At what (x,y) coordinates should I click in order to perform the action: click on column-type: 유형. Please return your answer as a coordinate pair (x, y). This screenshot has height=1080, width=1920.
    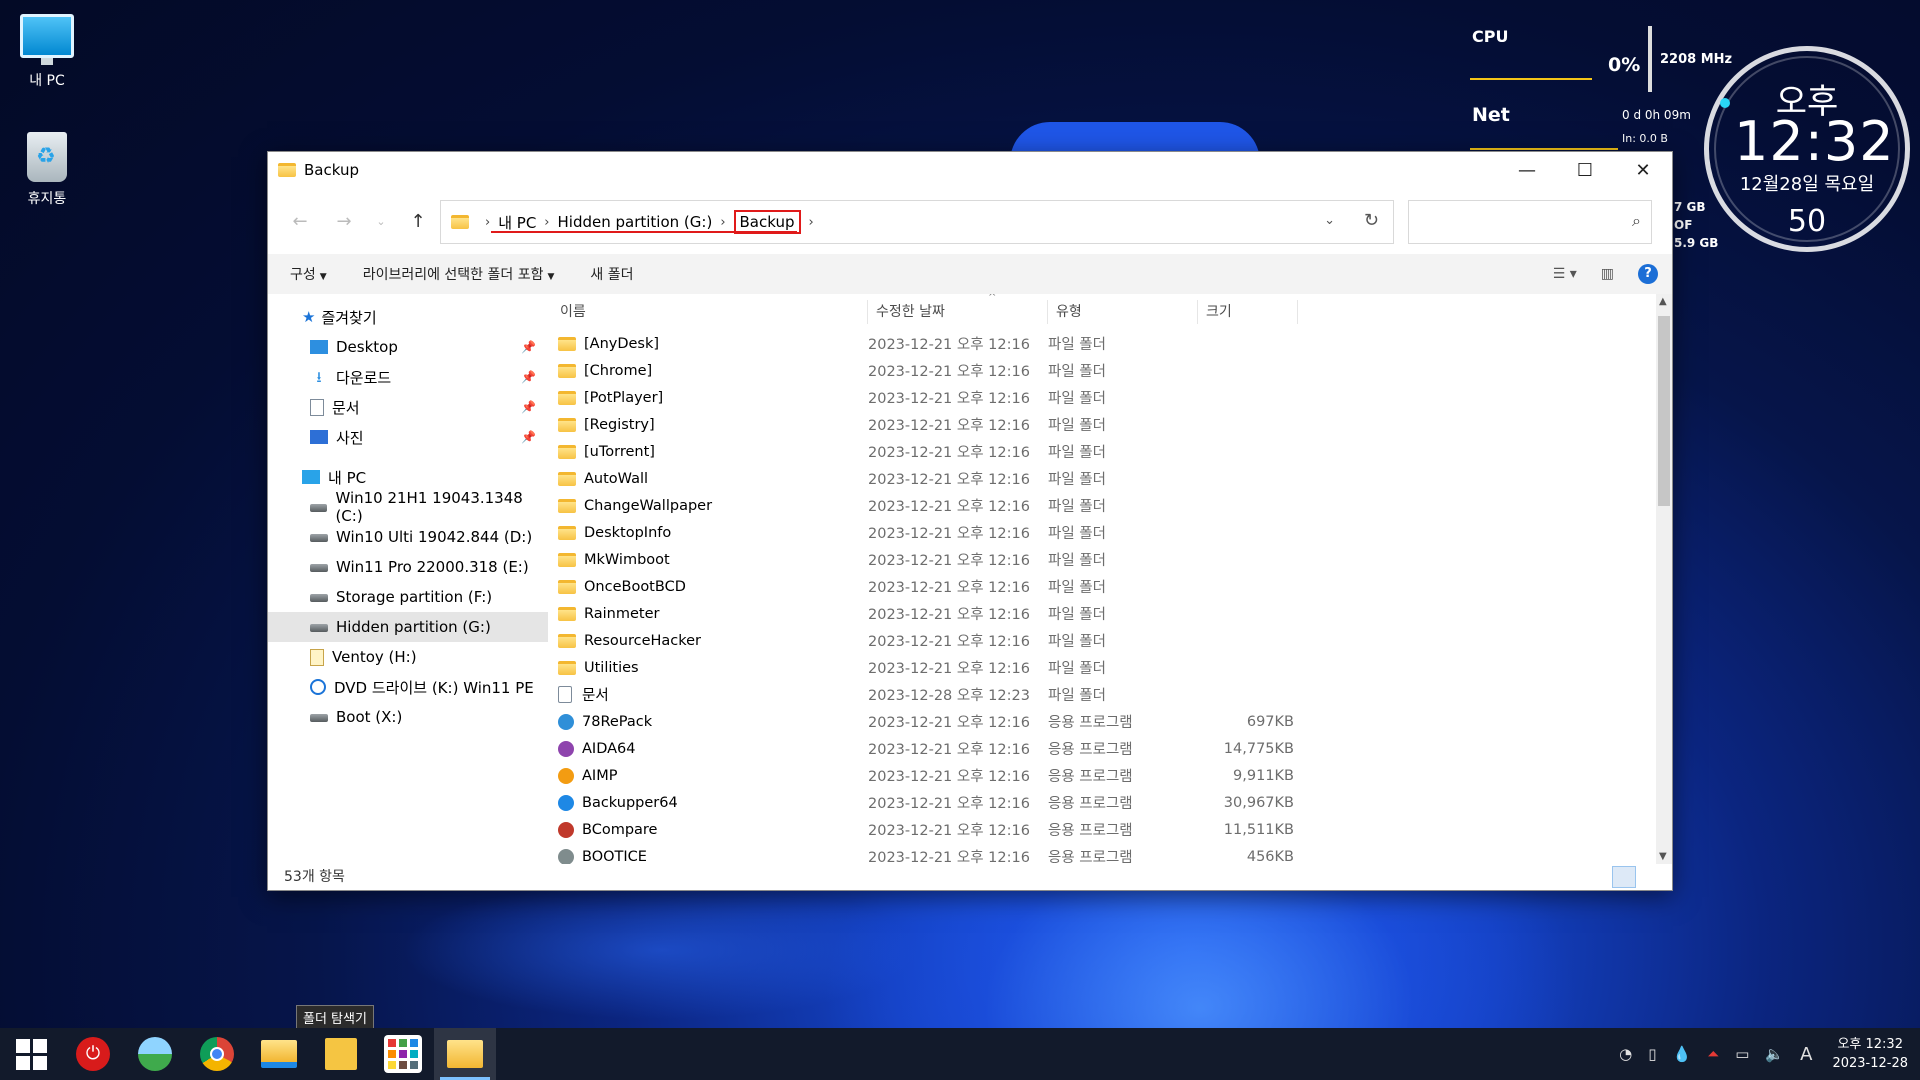
    Looking at the image, I should click on (1123, 312).